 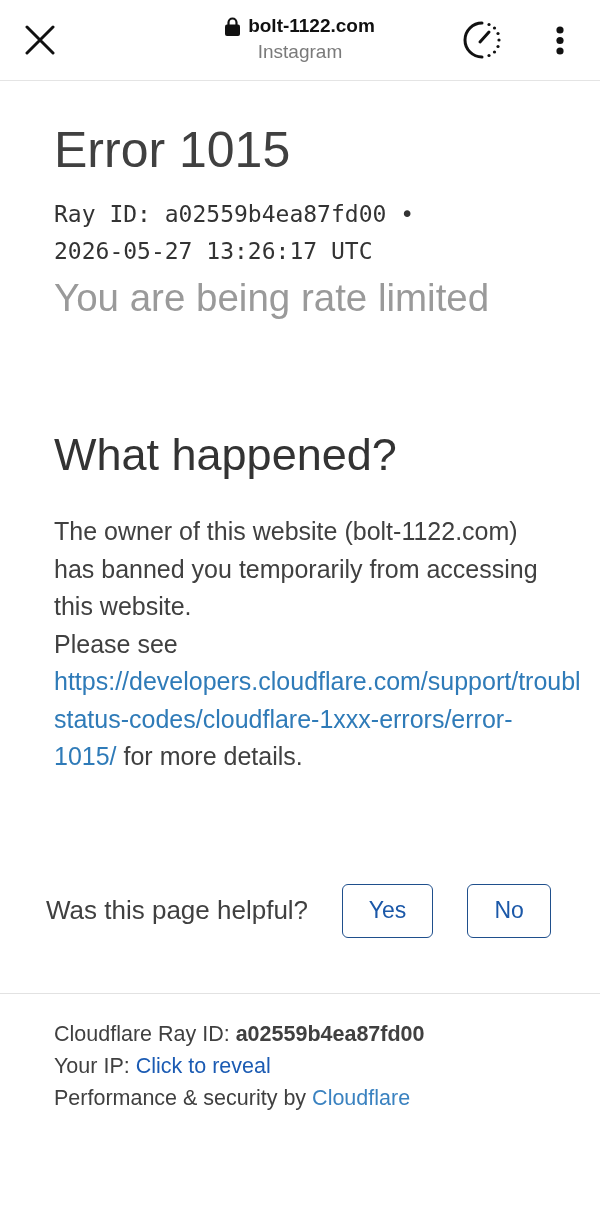 I want to click on gauge-icon, so click(x=482, y=40).